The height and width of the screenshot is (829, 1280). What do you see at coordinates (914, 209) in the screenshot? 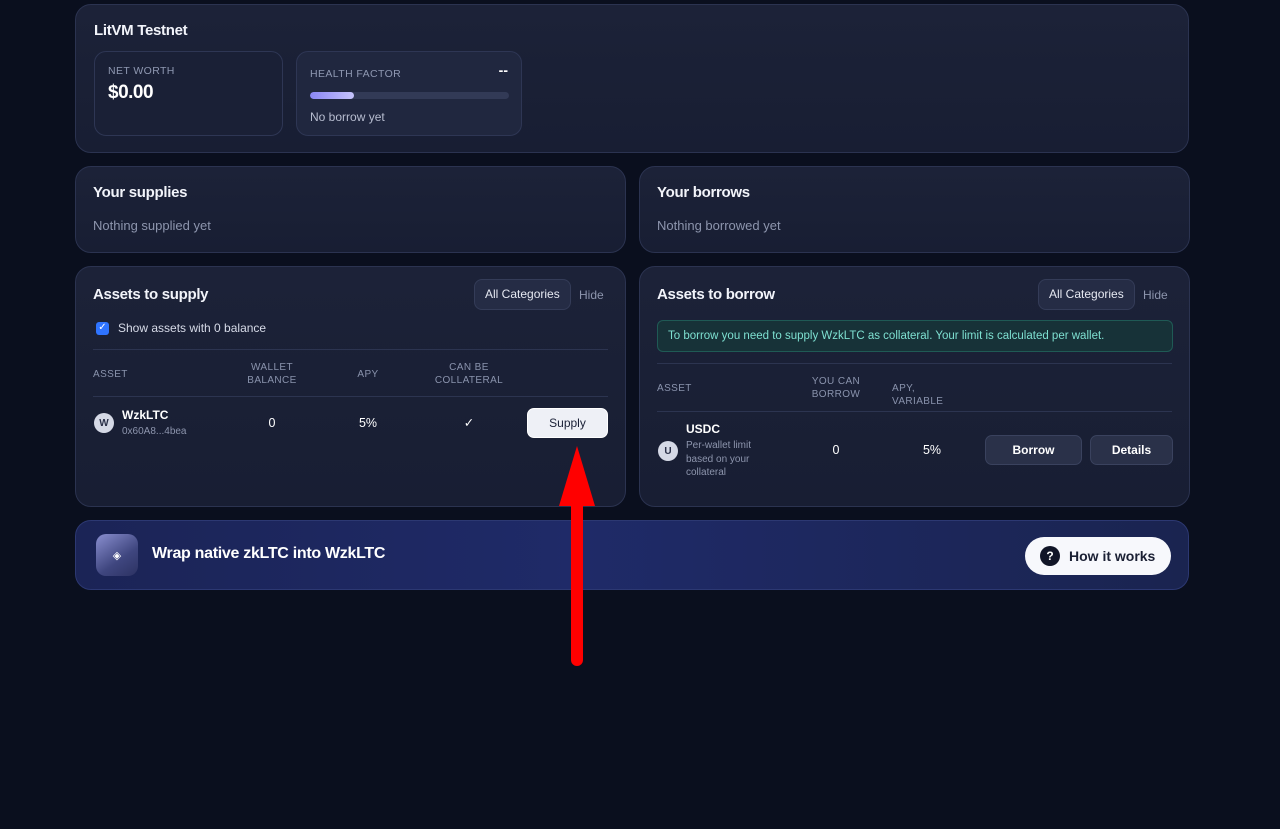
I see `your-borrows-card: Your borrows Nothing borrowed yet` at bounding box center [914, 209].